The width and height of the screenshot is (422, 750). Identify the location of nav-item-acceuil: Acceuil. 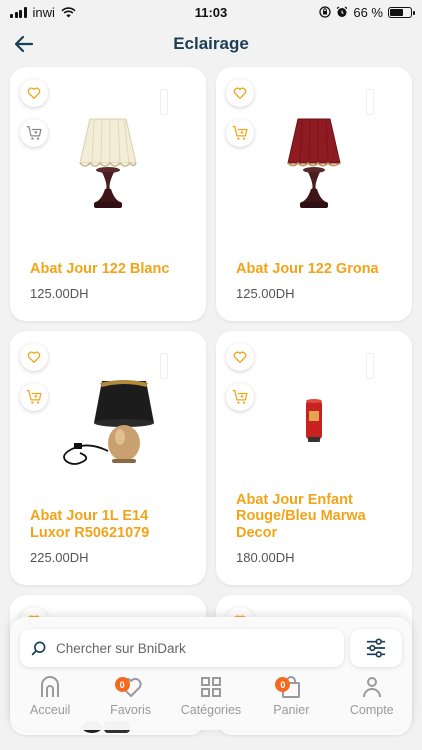
(50, 699).